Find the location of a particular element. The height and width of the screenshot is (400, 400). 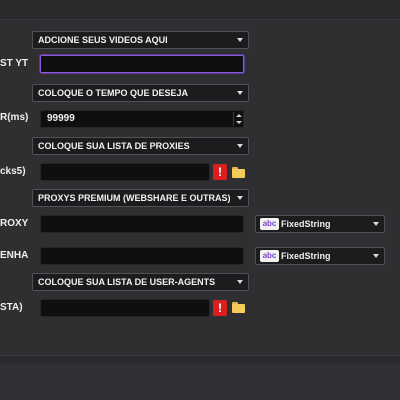

proxy-label: ROXY is located at coordinates (14, 223).